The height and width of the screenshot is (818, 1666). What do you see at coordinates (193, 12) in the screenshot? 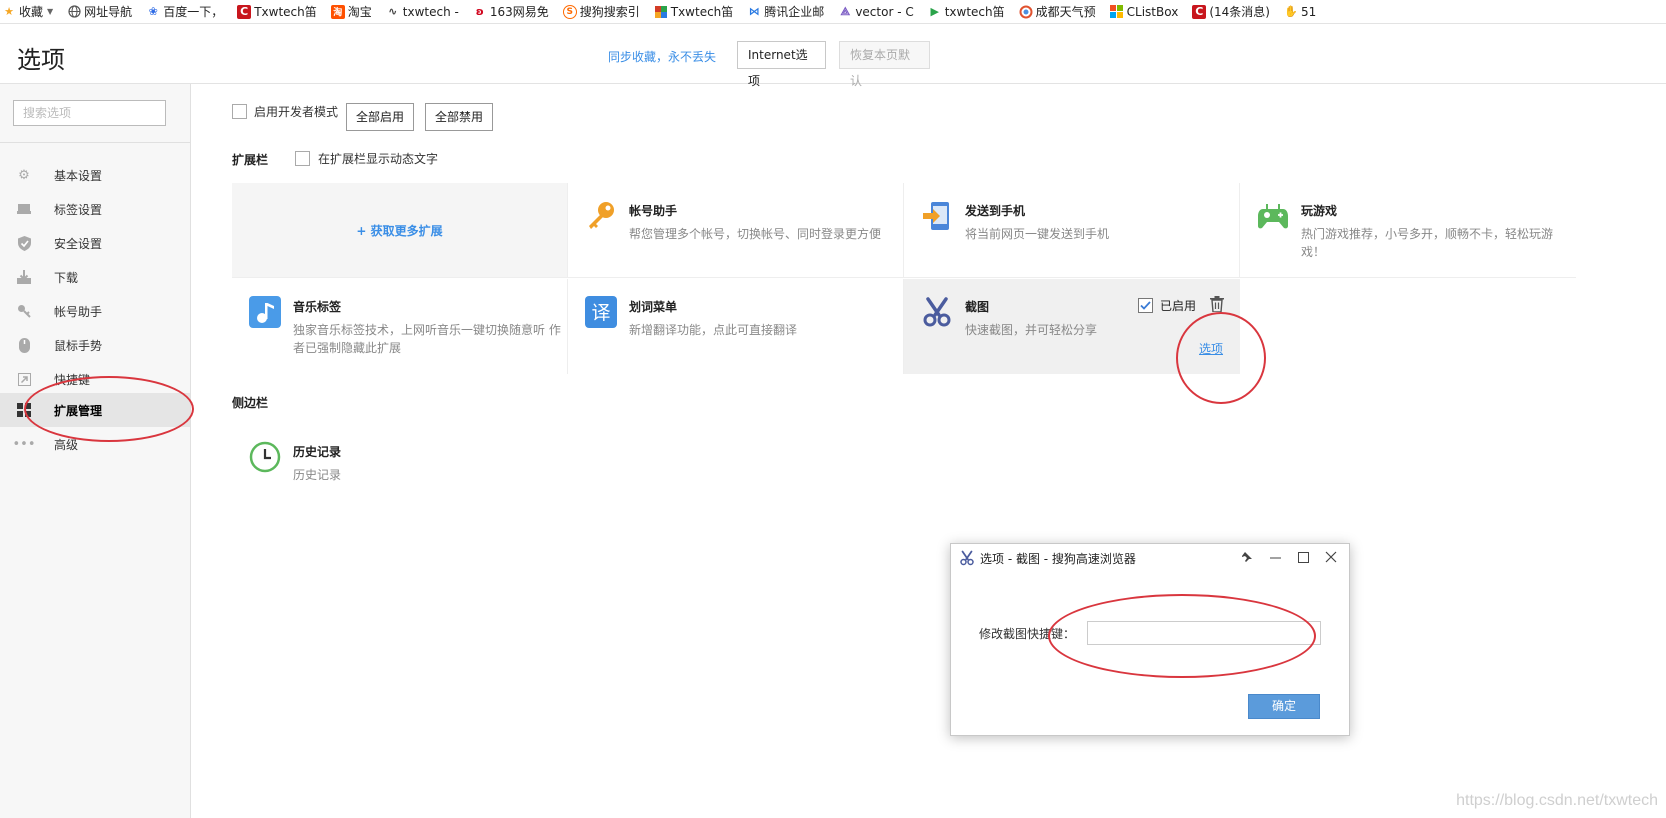
I see `bookmark-label: 百度一下，` at bounding box center [193, 12].